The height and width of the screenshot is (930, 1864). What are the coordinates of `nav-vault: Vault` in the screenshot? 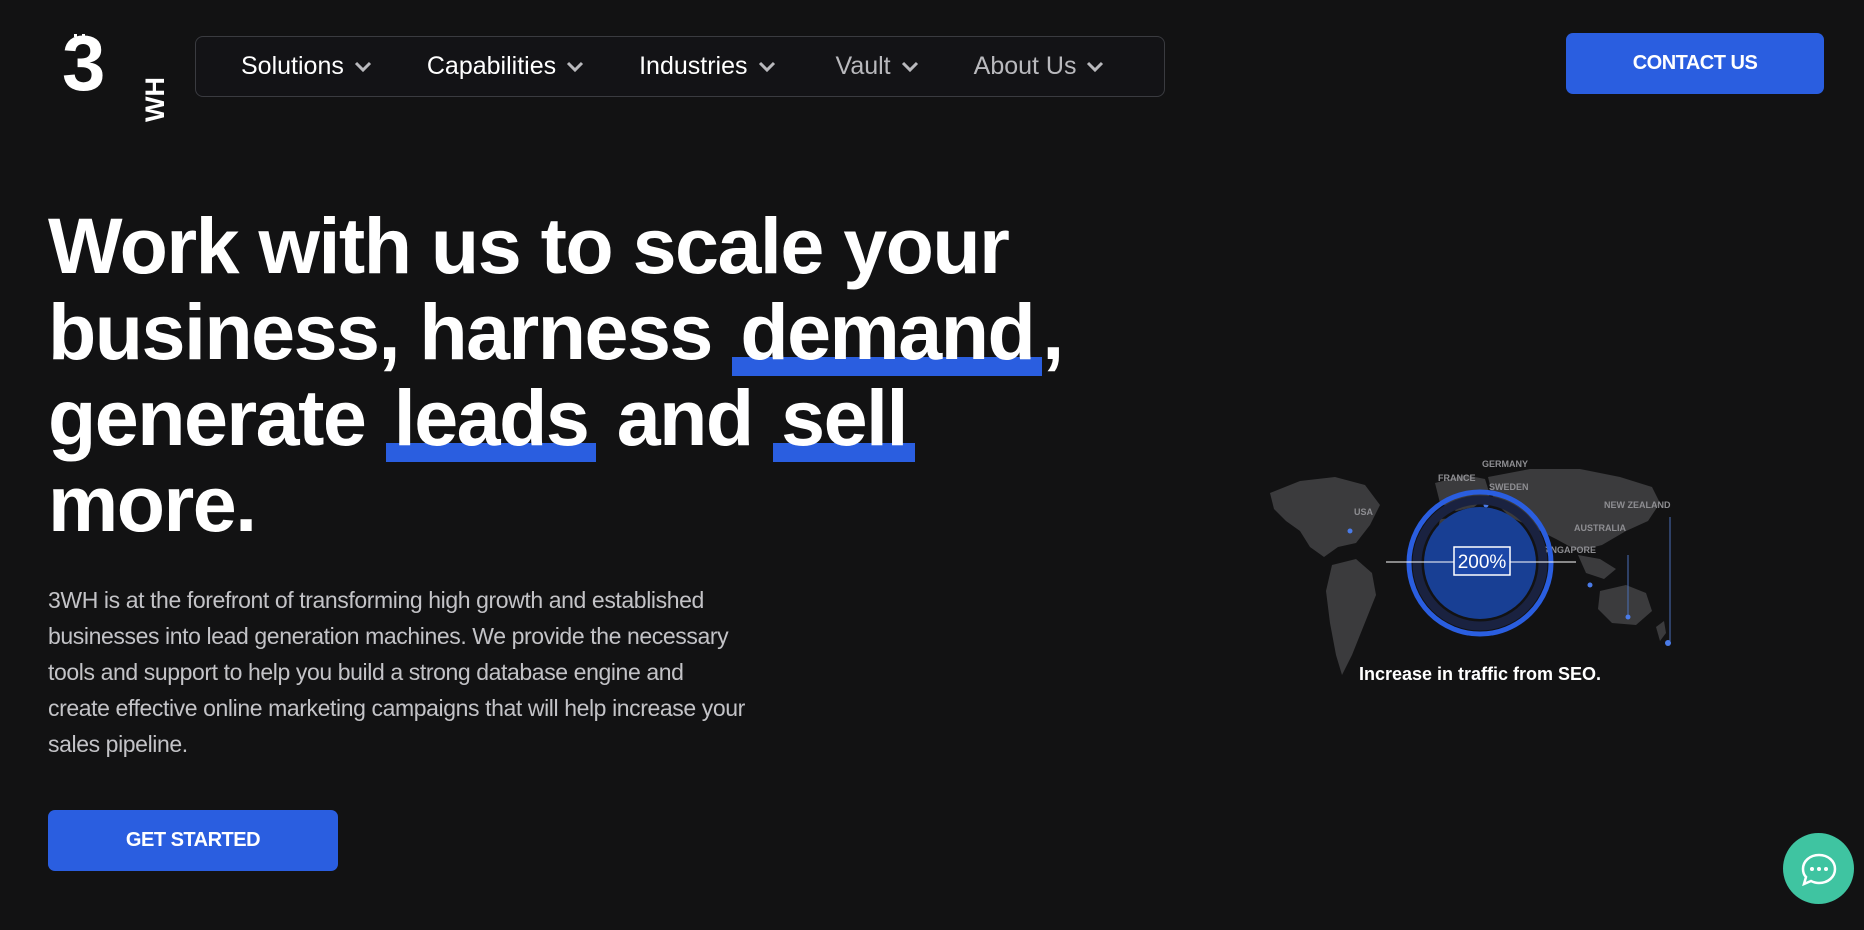 It's located at (877, 66).